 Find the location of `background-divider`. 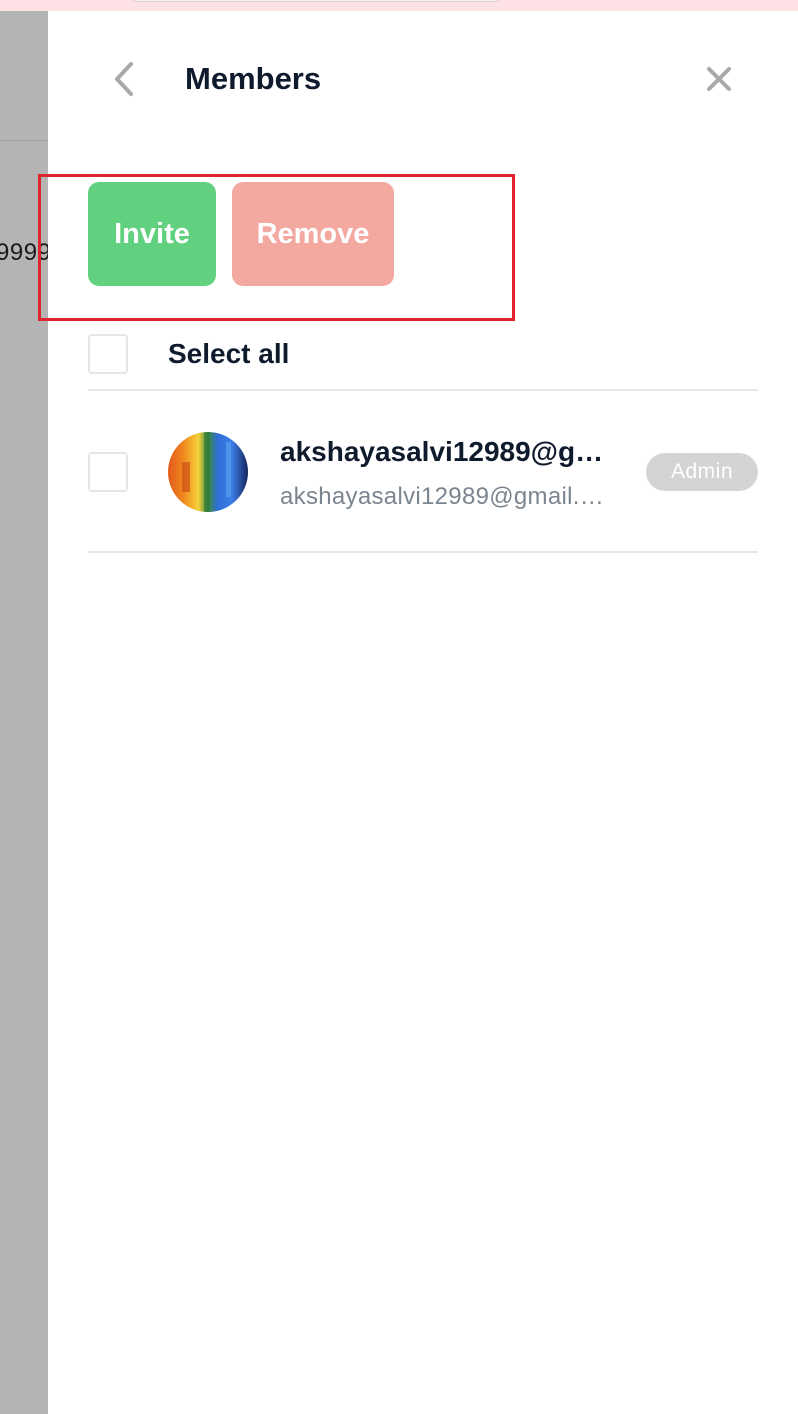

background-divider is located at coordinates (24, 140).